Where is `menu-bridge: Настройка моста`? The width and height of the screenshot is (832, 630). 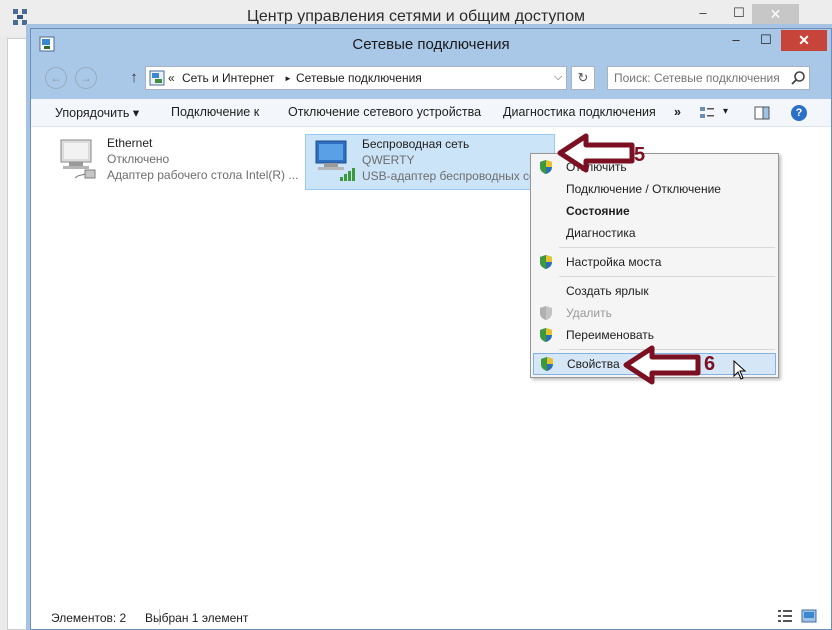 menu-bridge: Настройка моста is located at coordinates (654, 262).